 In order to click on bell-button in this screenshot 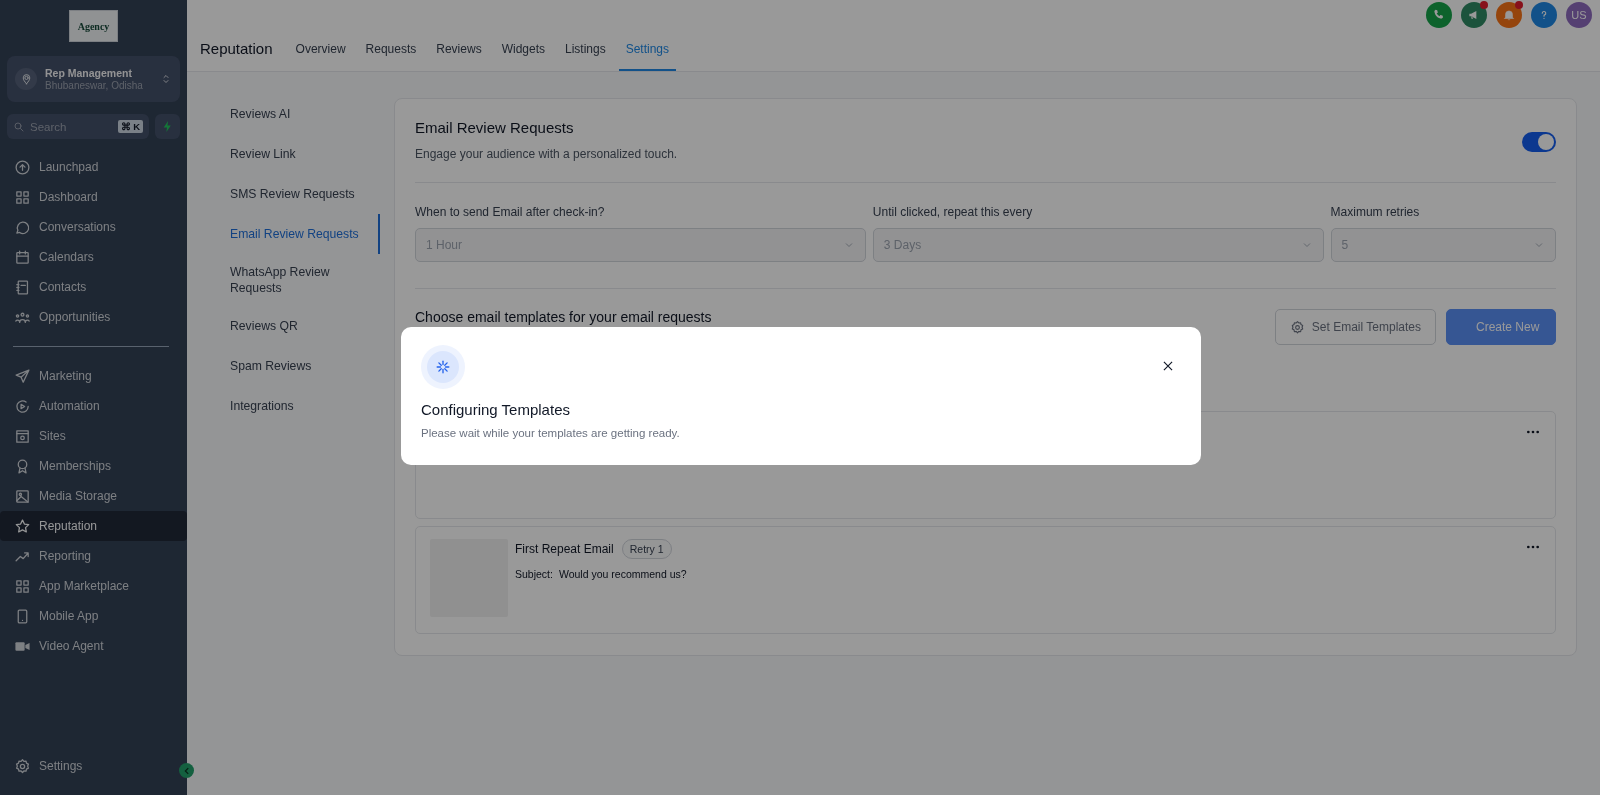, I will do `click(1509, 15)`.